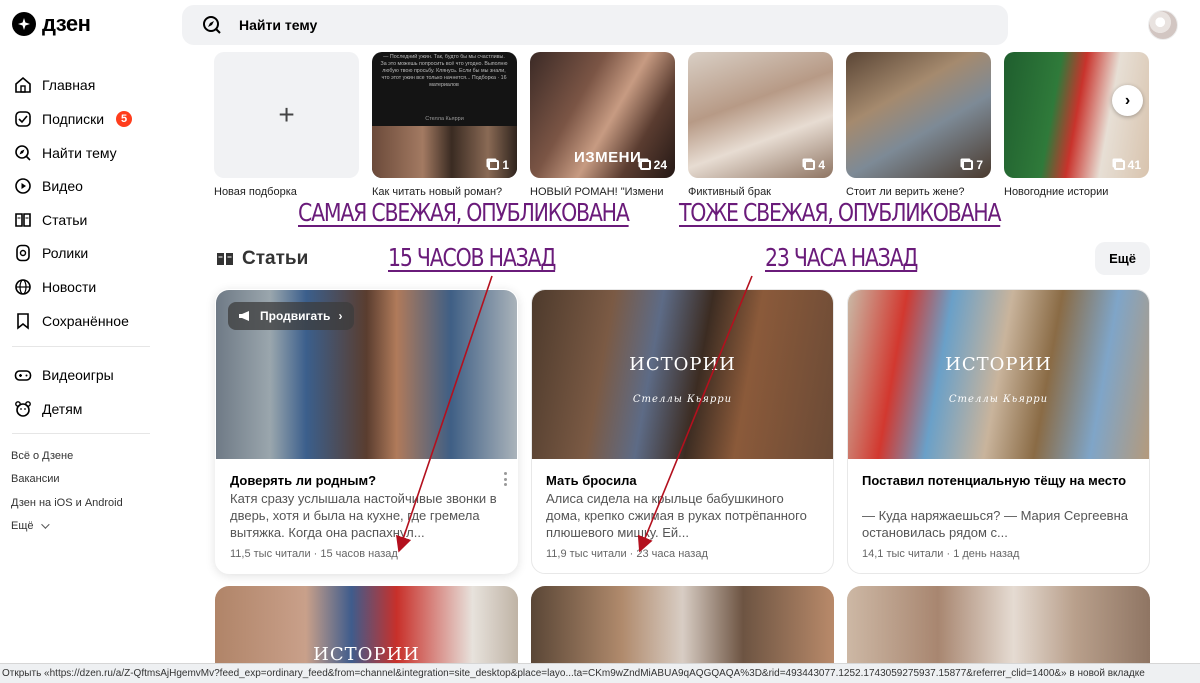 The width and height of the screenshot is (1200, 683). I want to click on sidebar-item-games: Видеоигры, so click(64, 375).